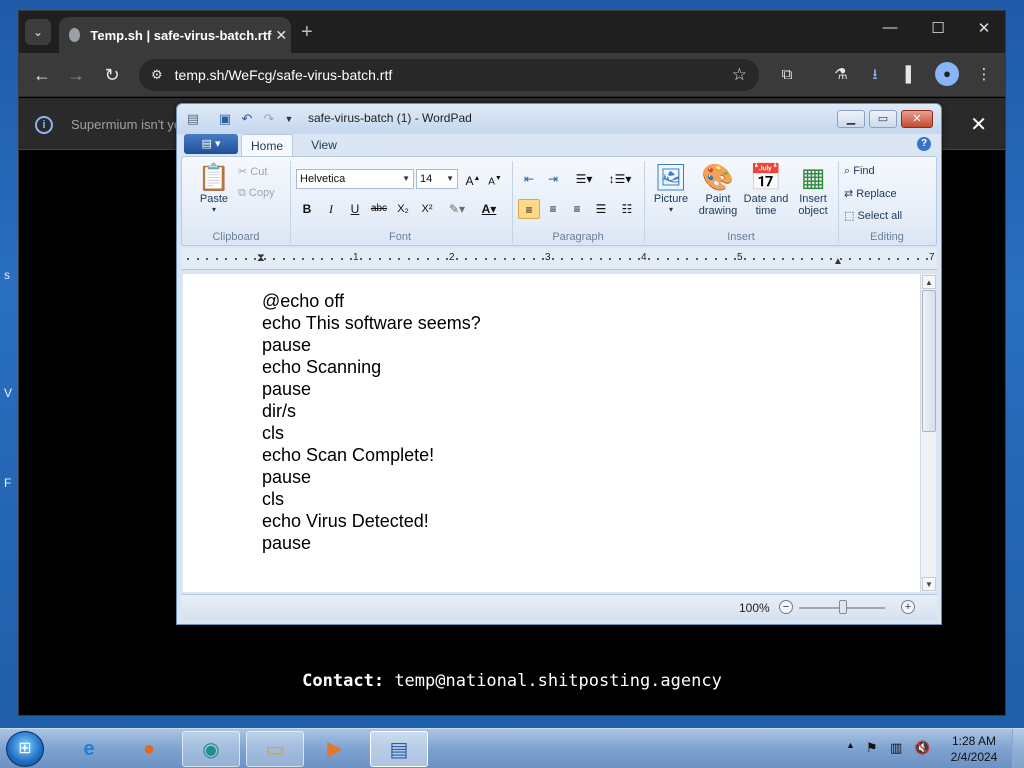 Image resolution: width=1024 pixels, height=768 pixels. I want to click on extensions-icon: ⧉, so click(787, 75).